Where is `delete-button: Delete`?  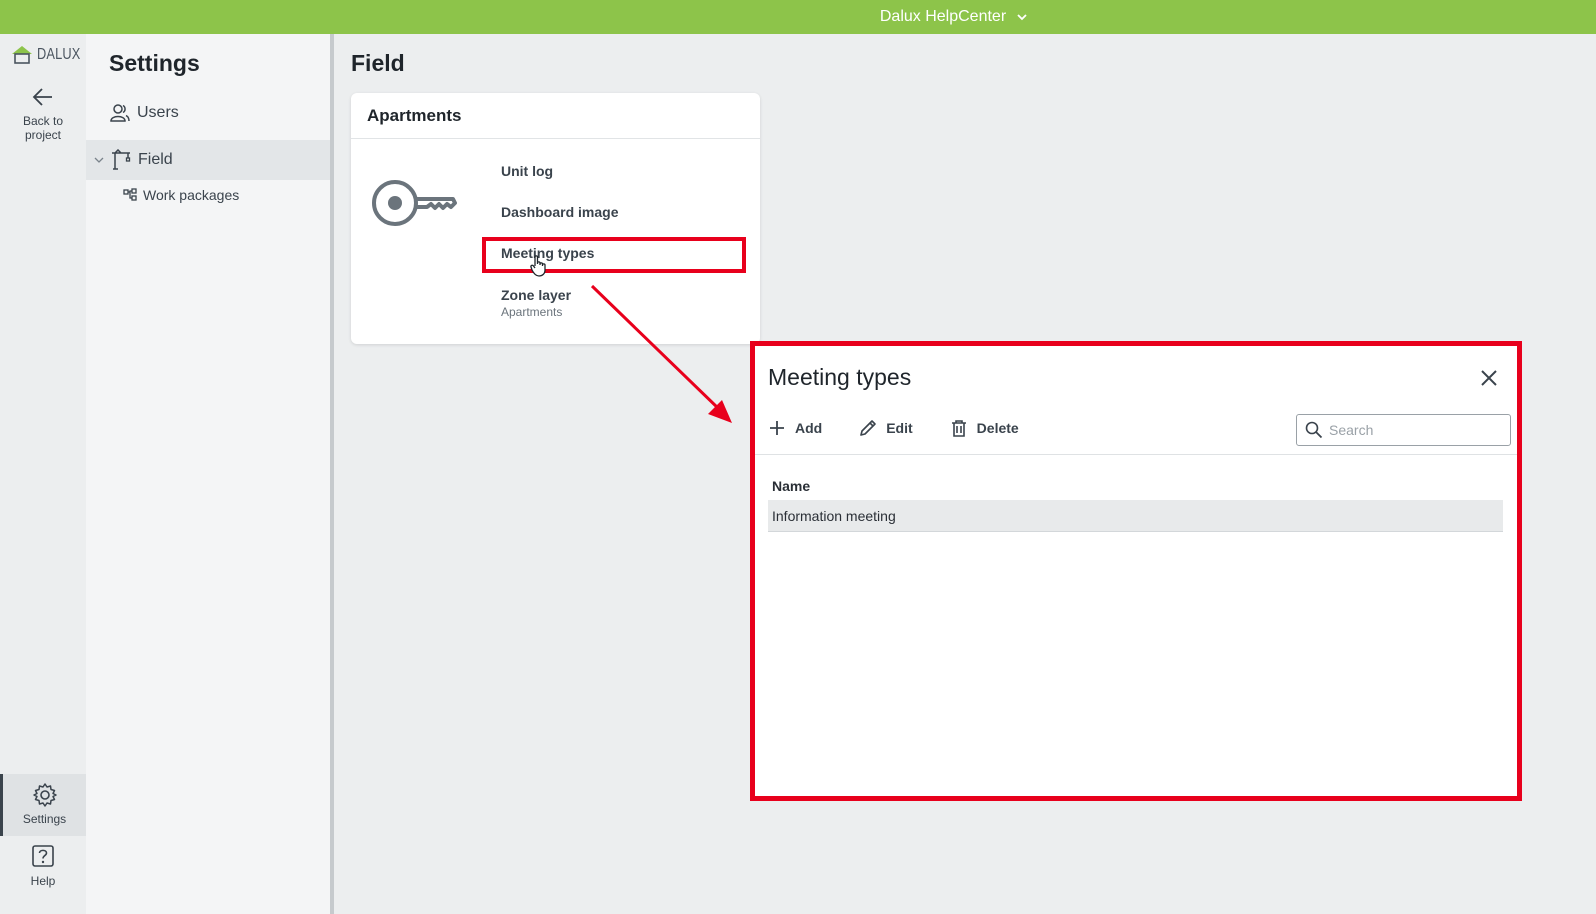
delete-button: Delete is located at coordinates (984, 428).